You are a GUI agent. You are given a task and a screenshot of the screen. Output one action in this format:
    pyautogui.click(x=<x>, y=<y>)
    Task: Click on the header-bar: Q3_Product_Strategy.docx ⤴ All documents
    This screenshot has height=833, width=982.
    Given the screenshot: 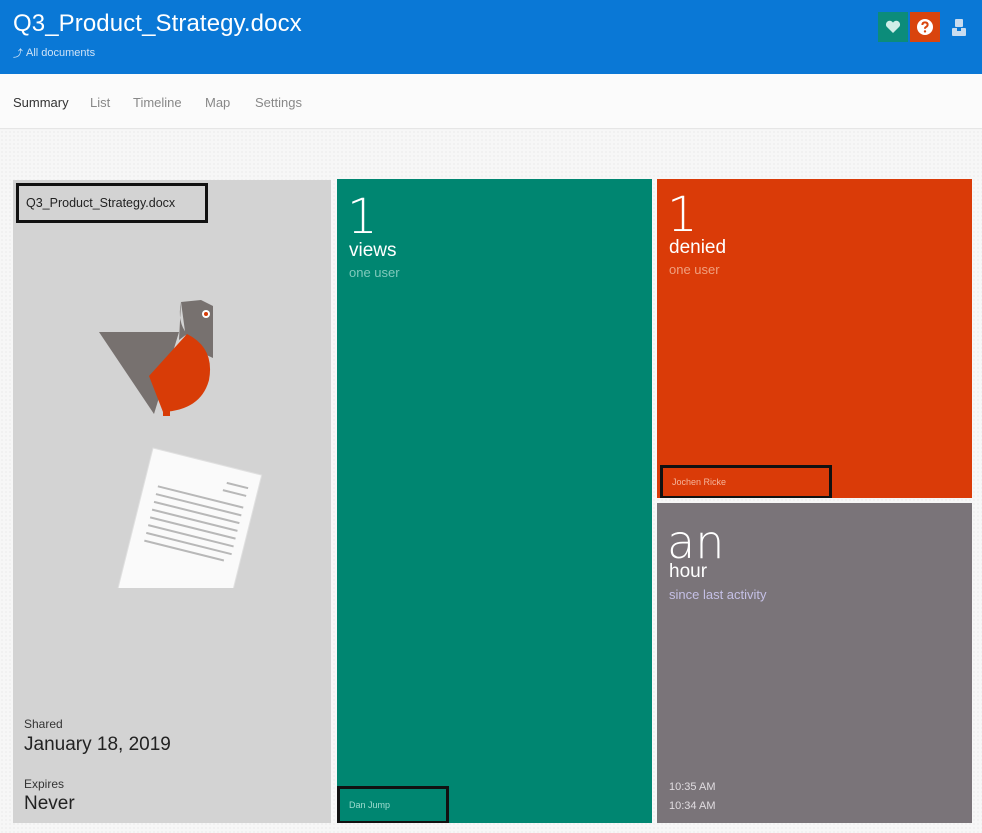 What is the action you would take?
    pyautogui.click(x=491, y=37)
    